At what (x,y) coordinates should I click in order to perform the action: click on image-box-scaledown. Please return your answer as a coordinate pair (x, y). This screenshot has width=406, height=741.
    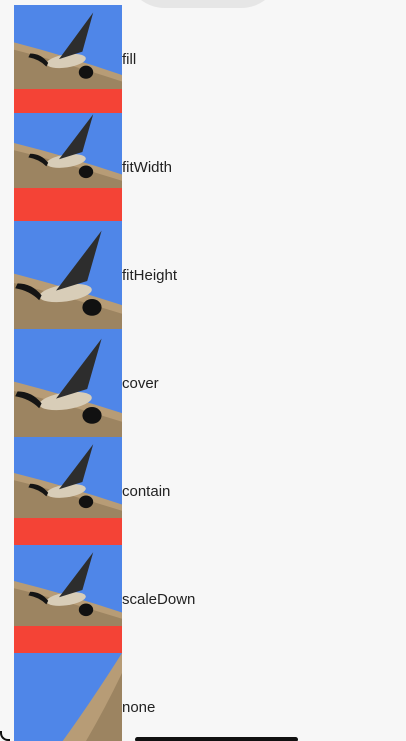
    Looking at the image, I should click on (68, 599).